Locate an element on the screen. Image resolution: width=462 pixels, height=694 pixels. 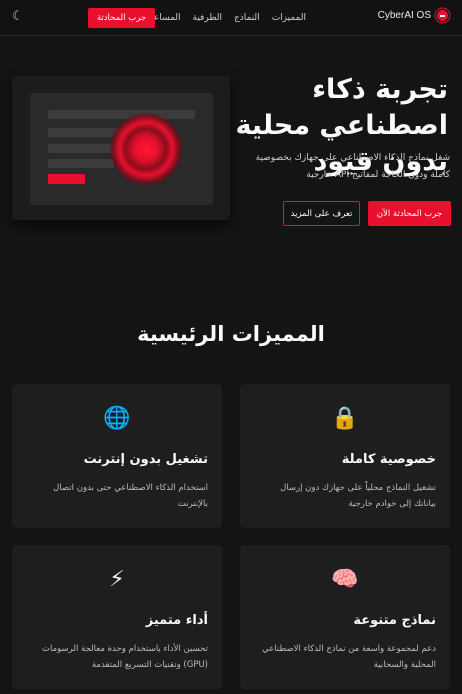
learn-more-button: تعرف على المزيد is located at coordinates (321, 213).